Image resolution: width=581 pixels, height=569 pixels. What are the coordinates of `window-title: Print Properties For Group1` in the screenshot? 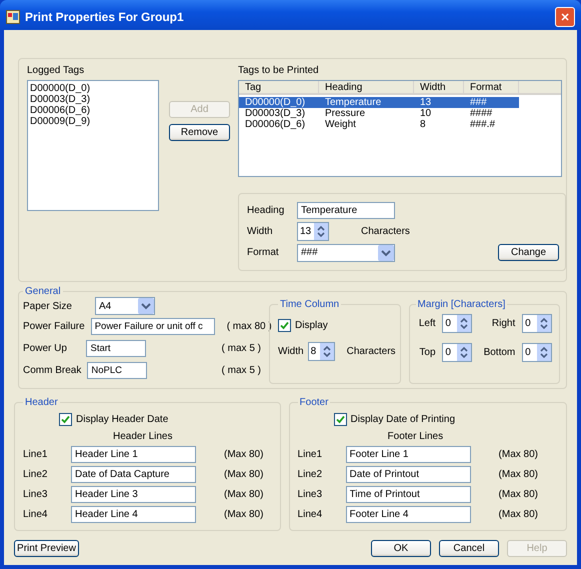 It's located at (105, 17).